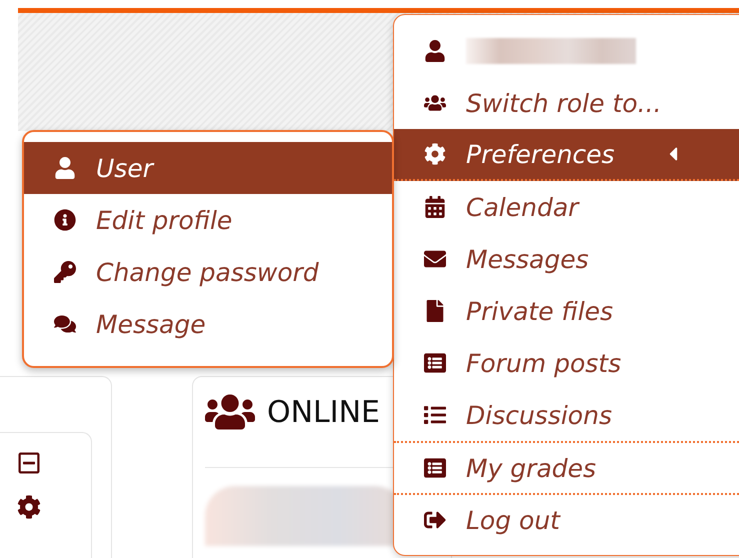 The width and height of the screenshot is (739, 558). What do you see at coordinates (566, 519) in the screenshot?
I see `menu-item: Log out` at bounding box center [566, 519].